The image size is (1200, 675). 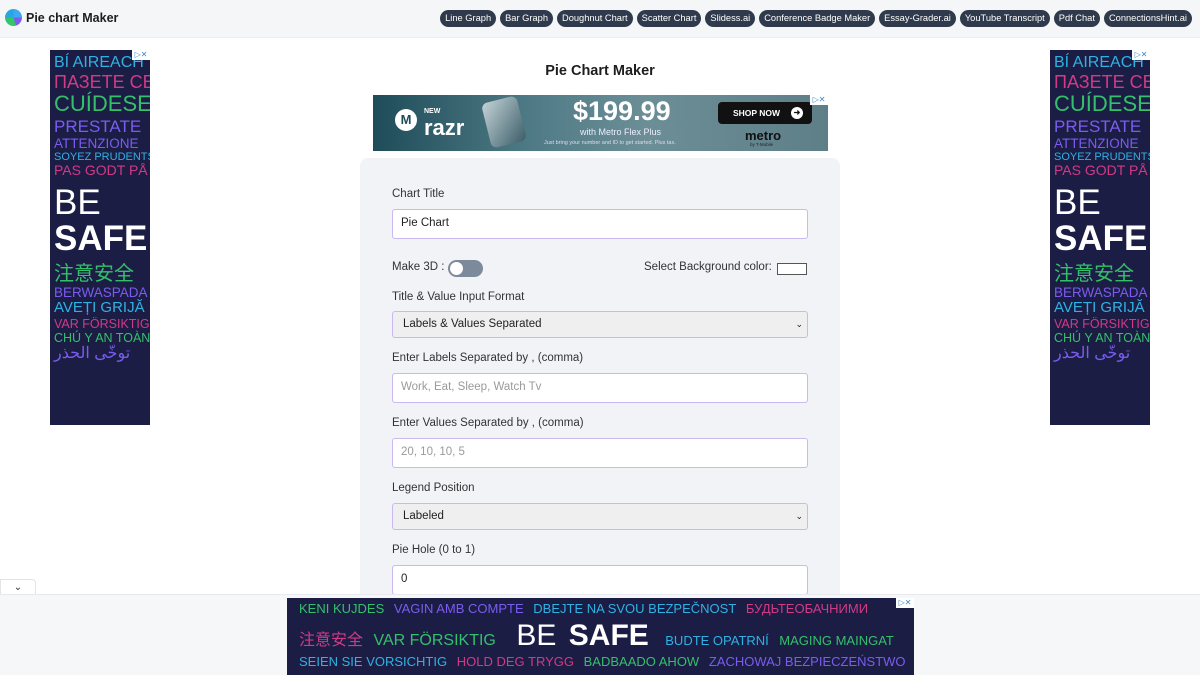 I want to click on nav-link-youtube-transcript: YouTube Transcript, so click(x=1004, y=18).